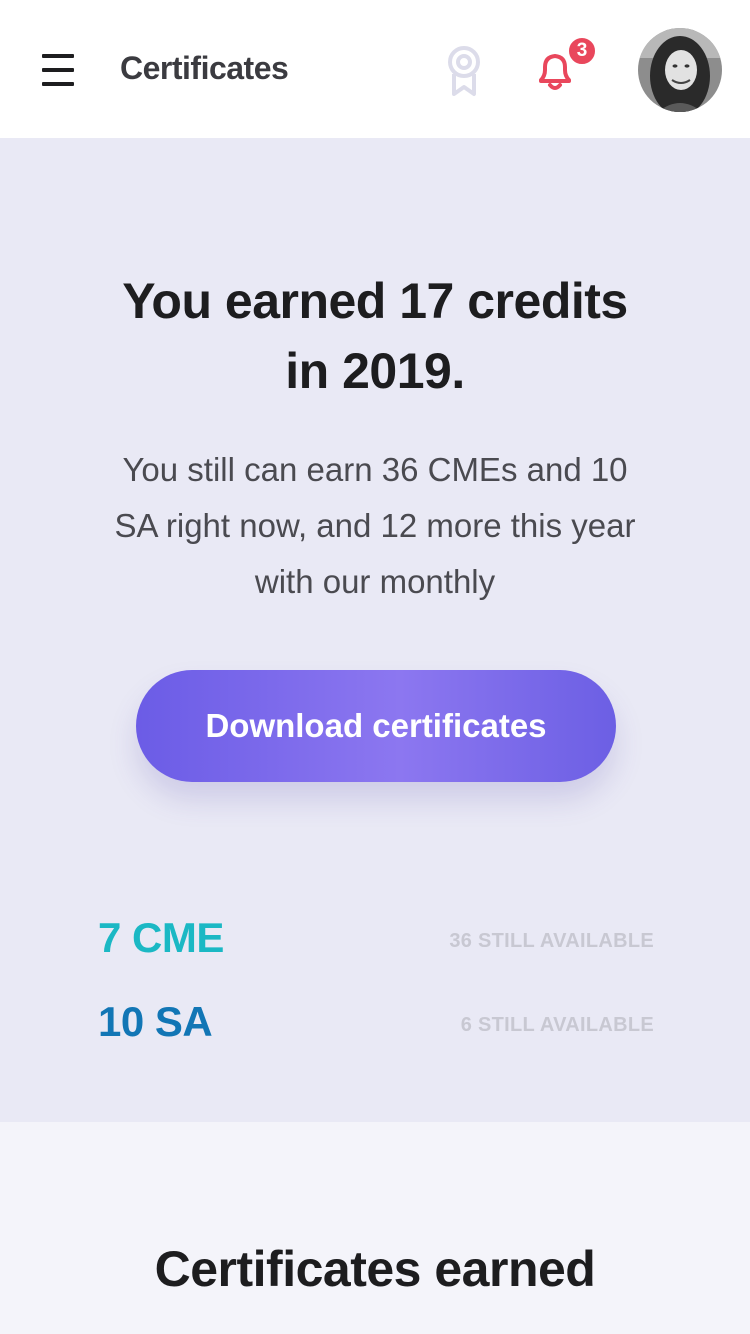  What do you see at coordinates (551, 941) in the screenshot?
I see `credit-available: 36 STILL AVAILABLE` at bounding box center [551, 941].